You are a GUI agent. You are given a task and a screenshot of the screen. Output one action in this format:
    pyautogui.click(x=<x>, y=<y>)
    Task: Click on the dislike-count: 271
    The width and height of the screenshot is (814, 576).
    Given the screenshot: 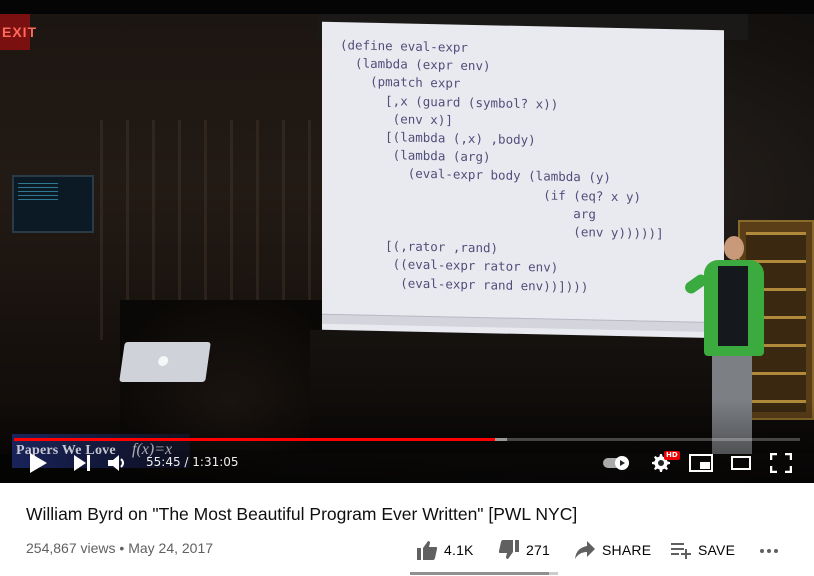 What is the action you would take?
    pyautogui.click(x=538, y=550)
    